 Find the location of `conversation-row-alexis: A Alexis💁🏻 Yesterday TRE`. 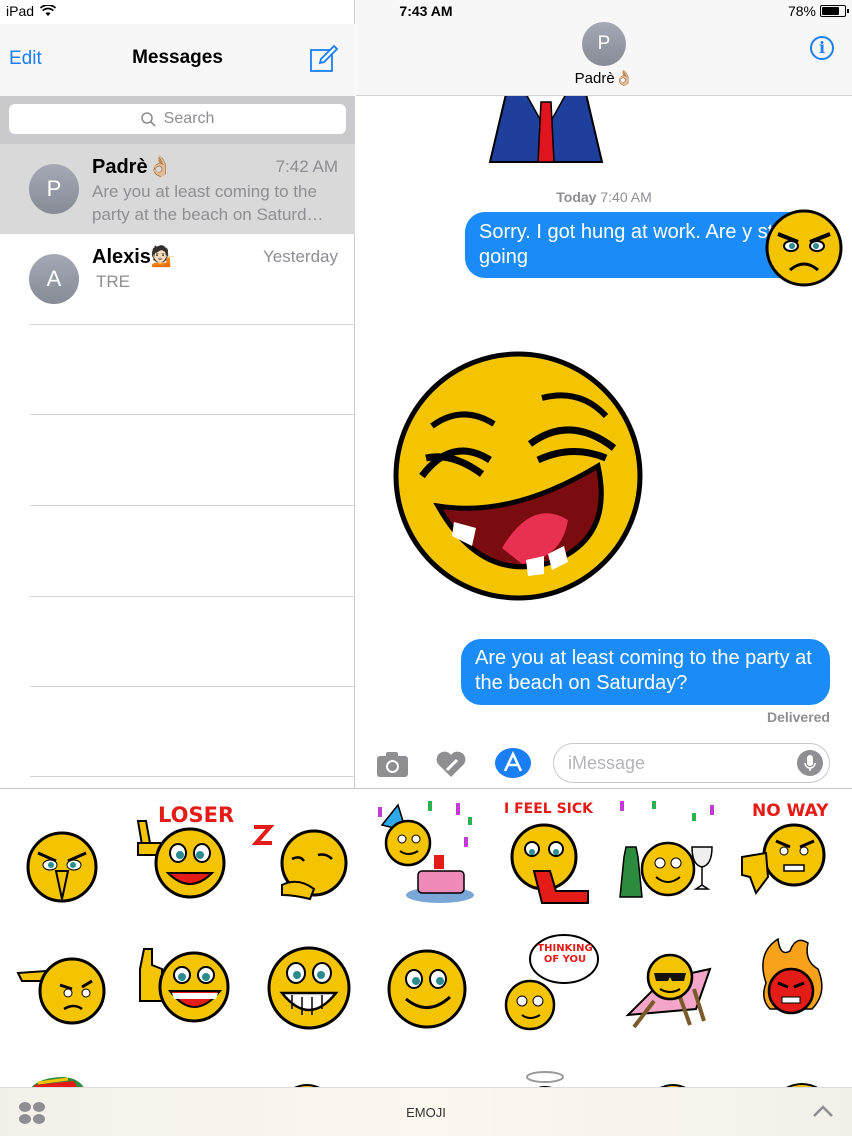

conversation-row-alexis: A Alexis💁🏻 Yesterday TRE is located at coordinates (177, 279).